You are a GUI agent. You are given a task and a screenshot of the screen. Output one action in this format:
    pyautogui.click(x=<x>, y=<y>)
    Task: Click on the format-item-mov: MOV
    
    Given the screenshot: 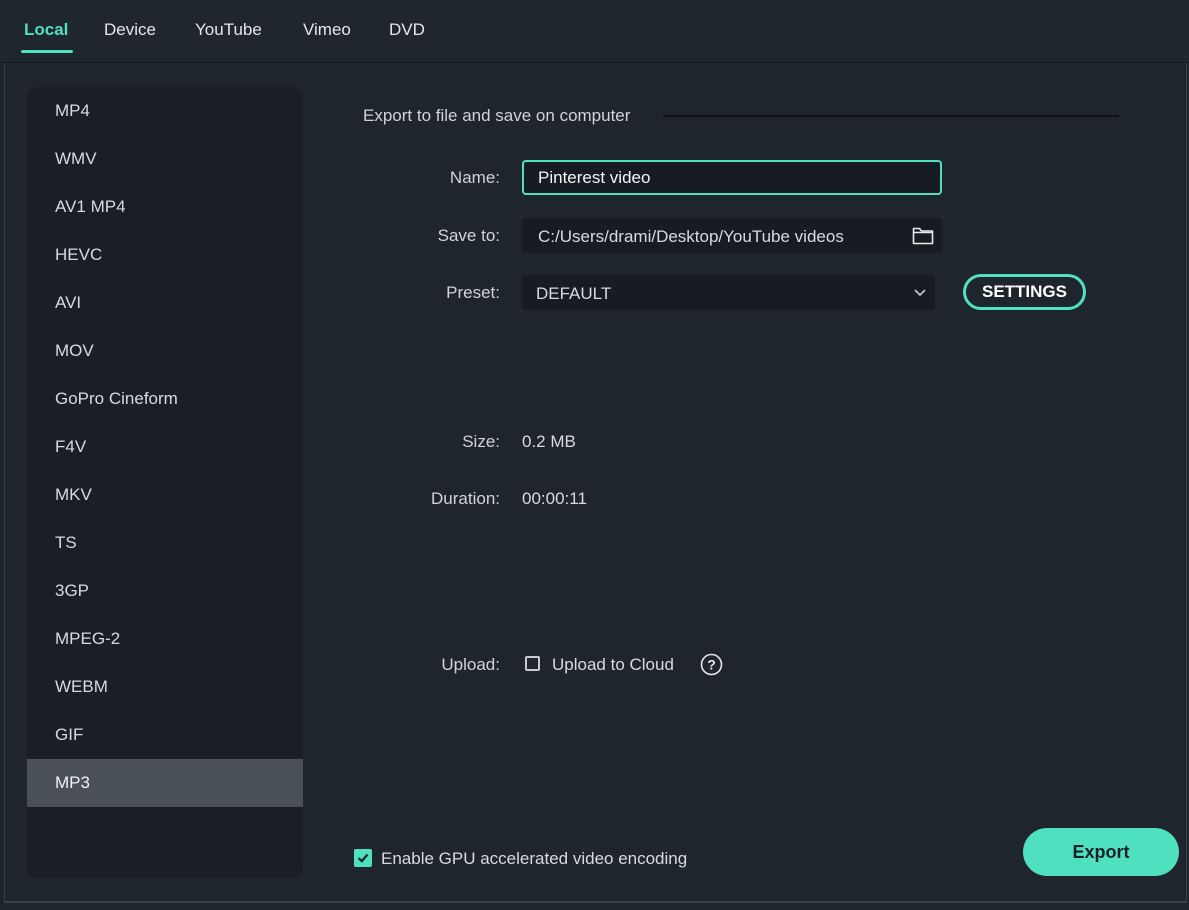 What is the action you would take?
    pyautogui.click(x=165, y=351)
    